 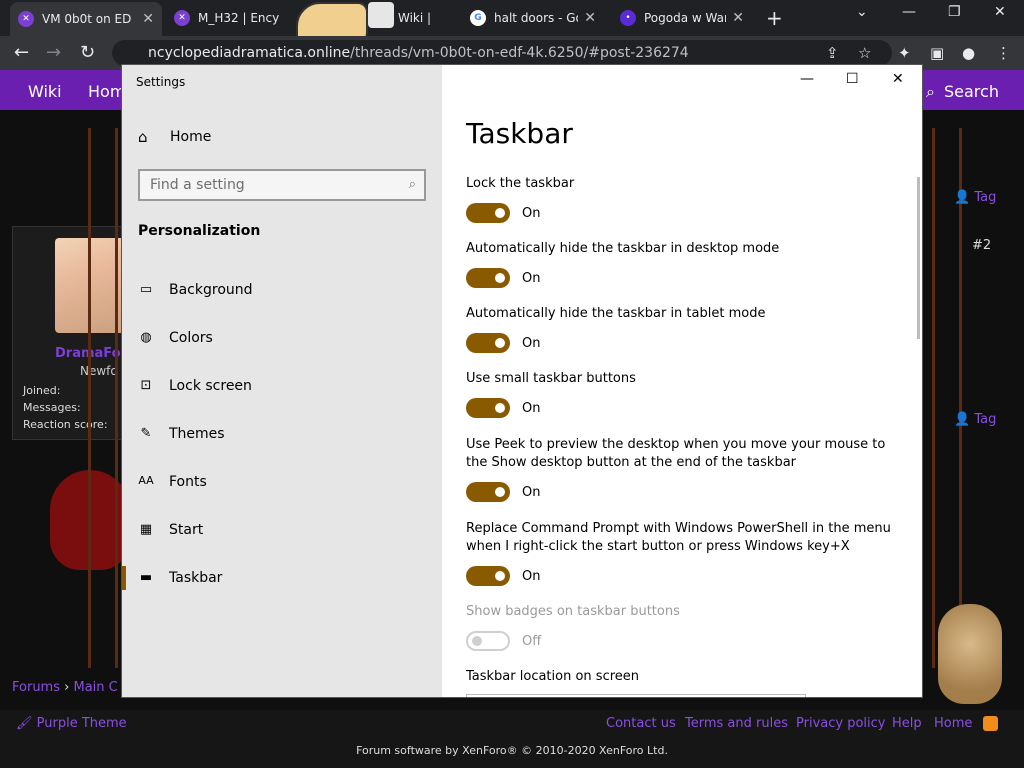 What do you see at coordinates (930, 92) in the screenshot?
I see `search-icon: ⌕` at bounding box center [930, 92].